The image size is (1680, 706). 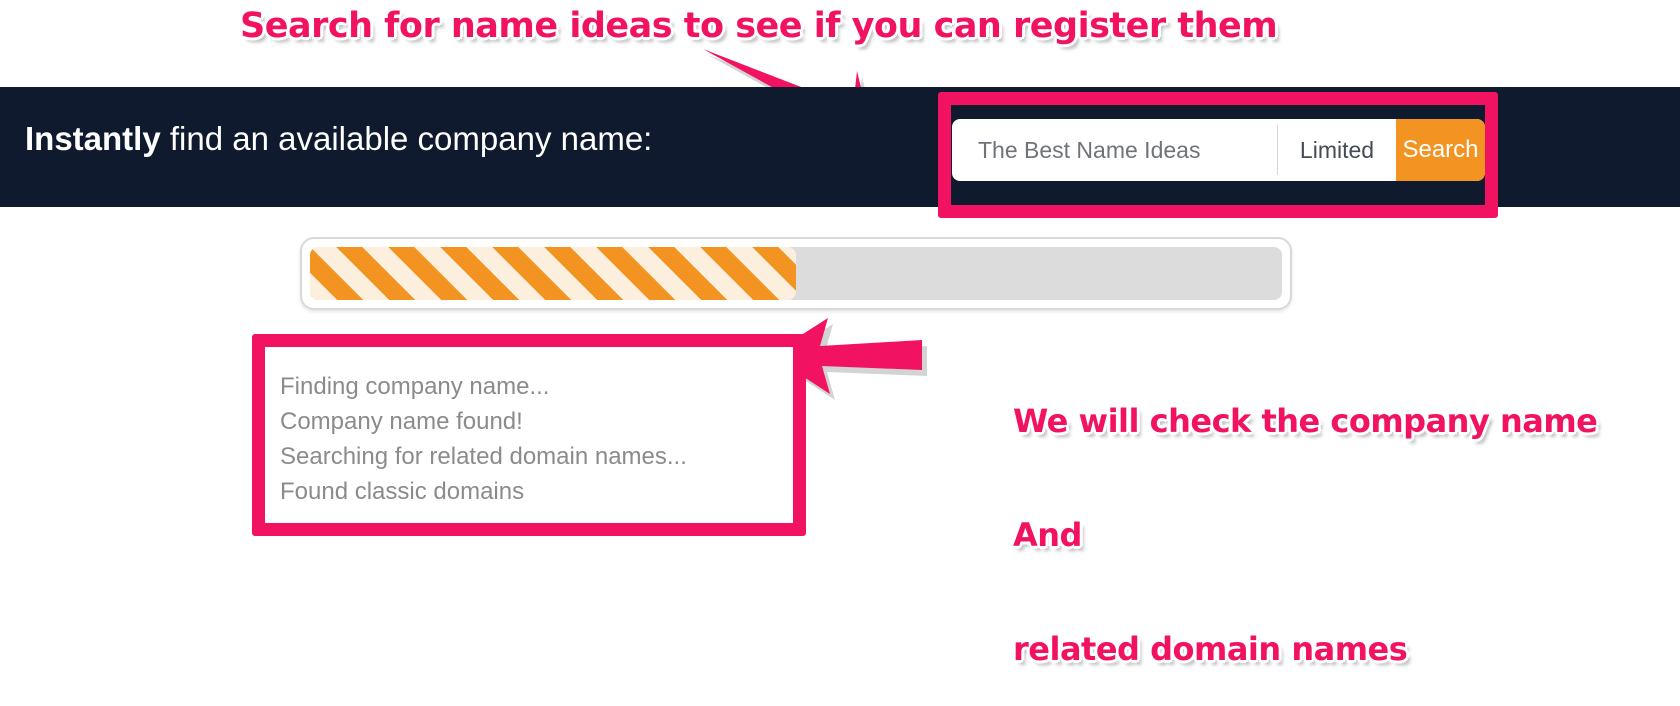 I want to click on status-line: Company name found!, so click(x=401, y=421).